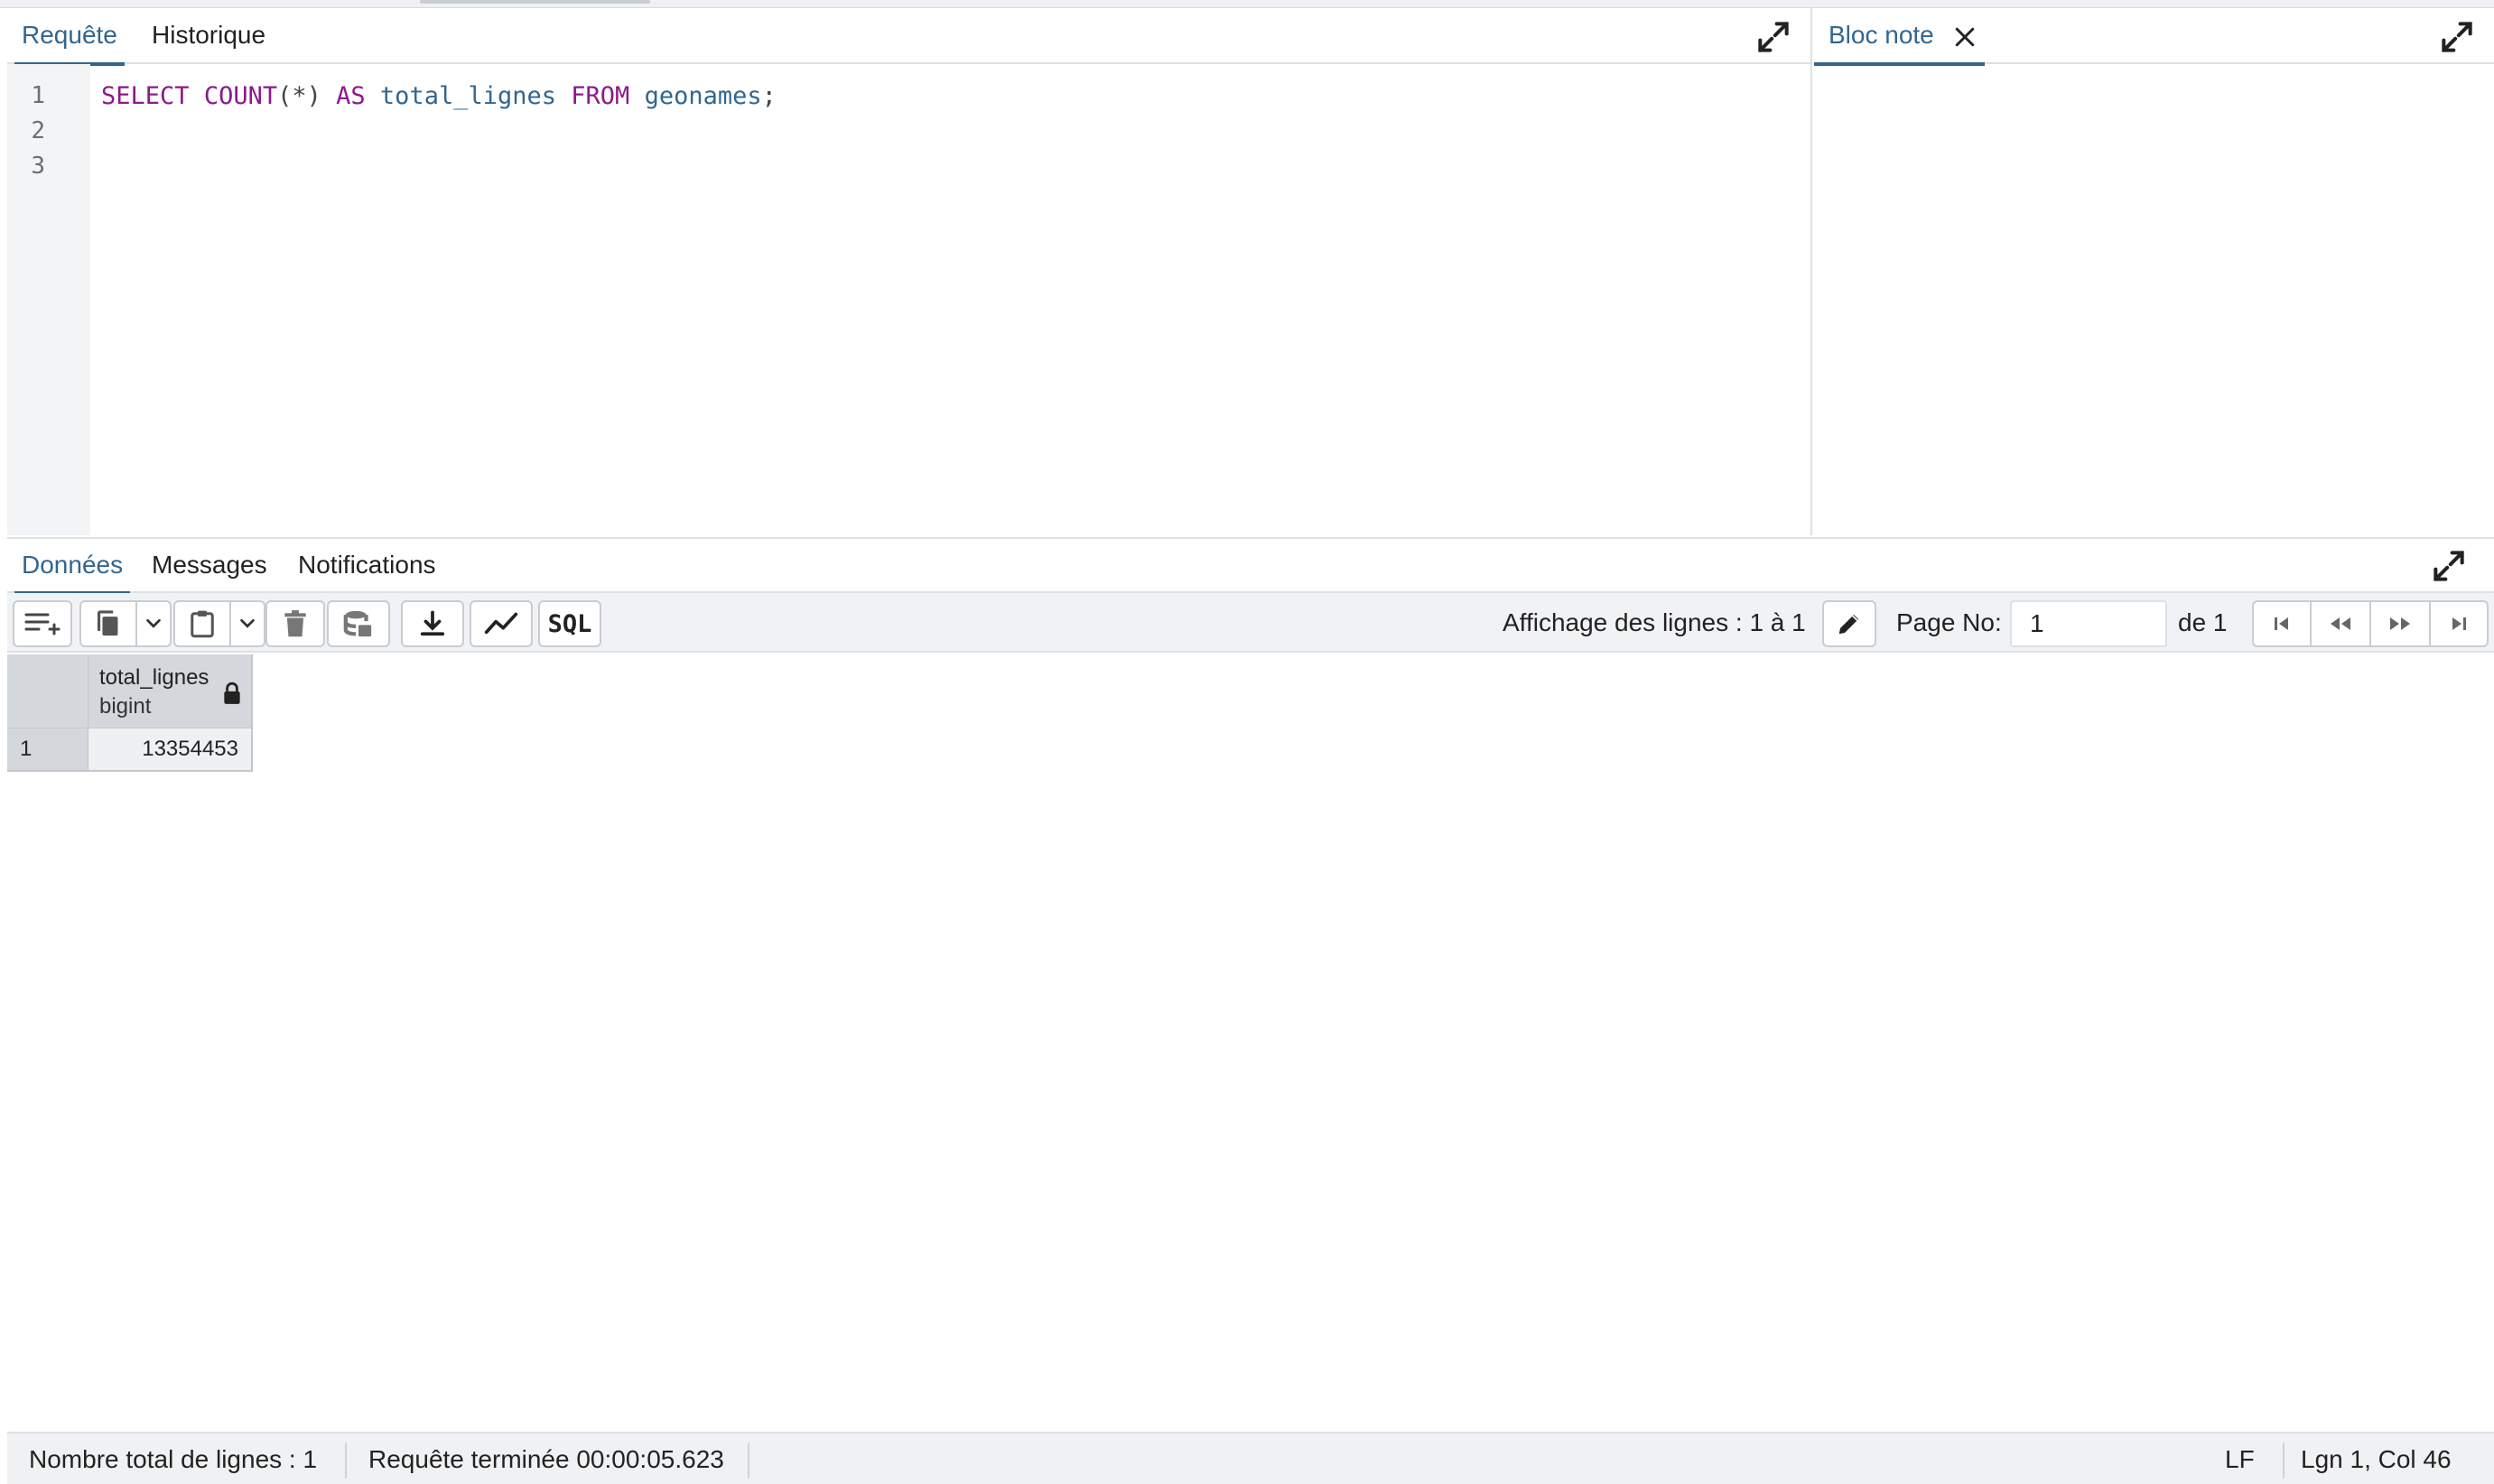 Image resolution: width=2494 pixels, height=1484 pixels. Describe the element at coordinates (1964, 37) in the screenshot. I see `close-icon` at that location.